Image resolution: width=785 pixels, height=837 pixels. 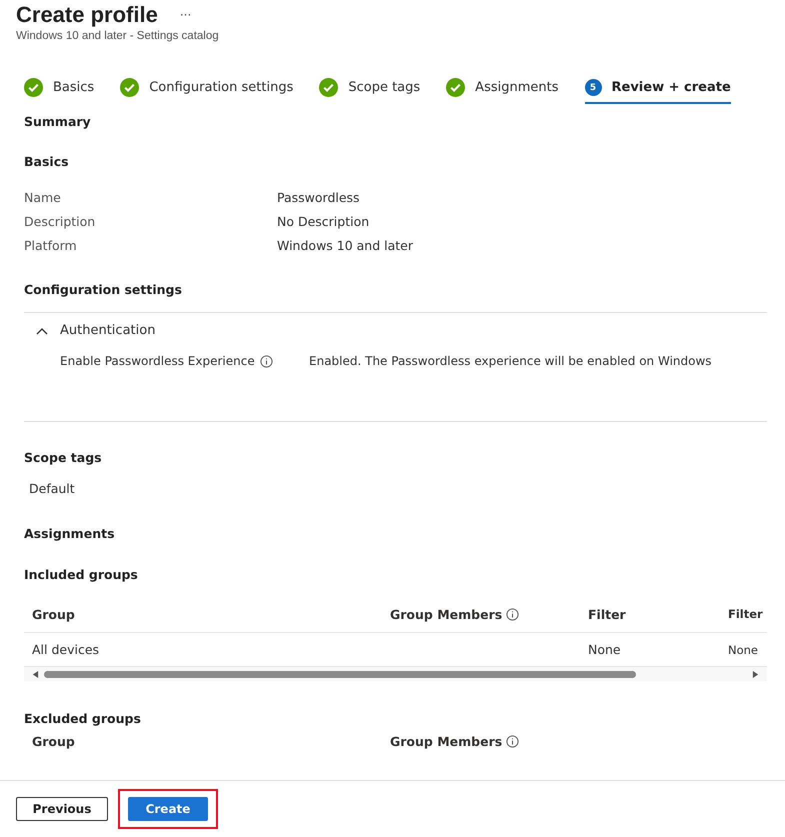 What do you see at coordinates (47, 161) in the screenshot?
I see `section-heading: Basics` at bounding box center [47, 161].